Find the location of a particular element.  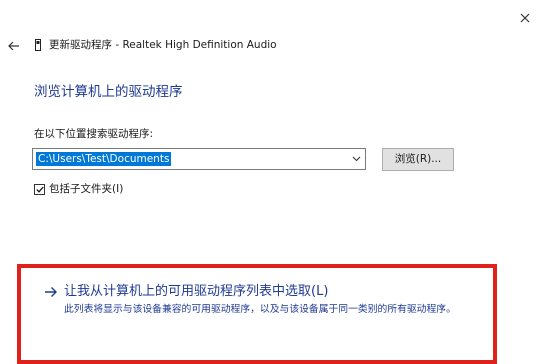

window-title: 更新驱动程序 - Realtek High Definition Audio is located at coordinates (163, 45).